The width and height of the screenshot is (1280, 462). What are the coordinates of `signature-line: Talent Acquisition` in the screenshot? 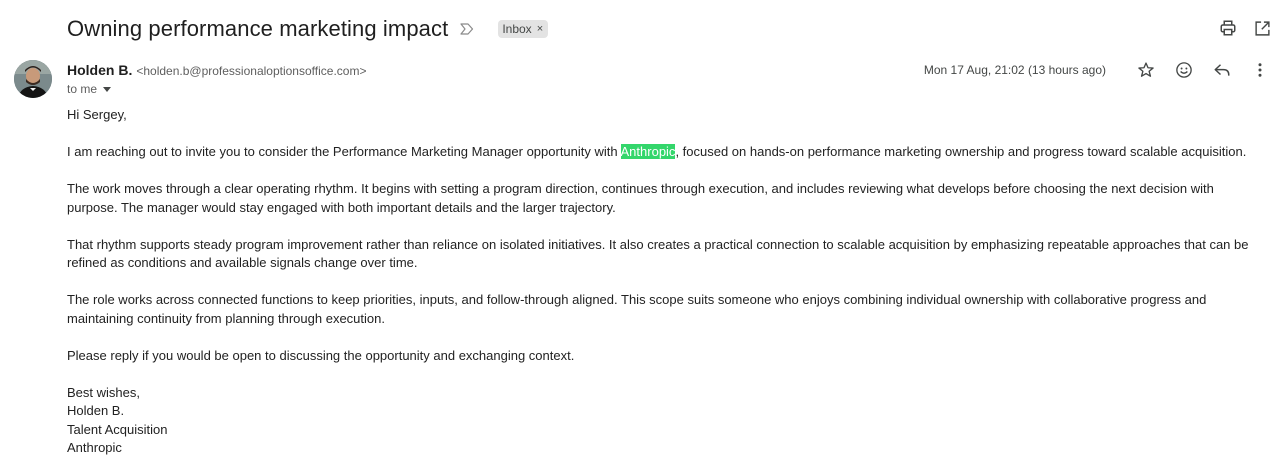 It's located at (117, 429).